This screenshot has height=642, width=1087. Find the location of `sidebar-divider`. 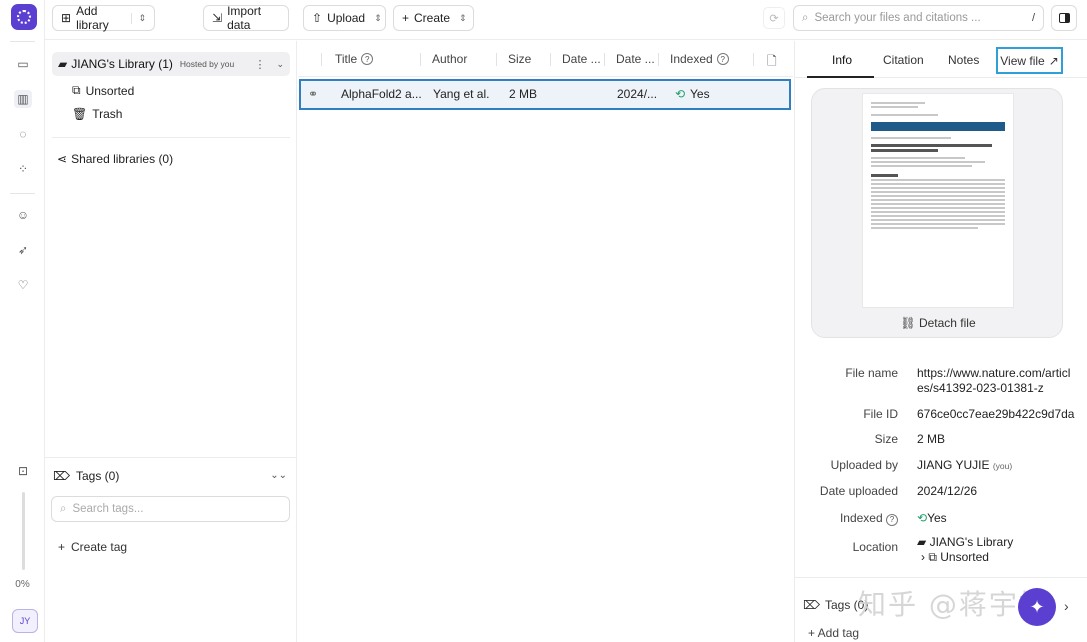

sidebar-divider is located at coordinates (171, 137).